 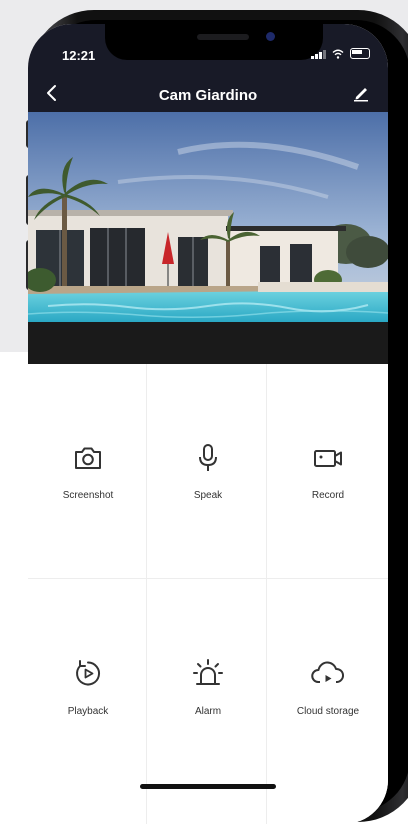 What do you see at coordinates (223, 37) in the screenshot?
I see `earpiece-speaker` at bounding box center [223, 37].